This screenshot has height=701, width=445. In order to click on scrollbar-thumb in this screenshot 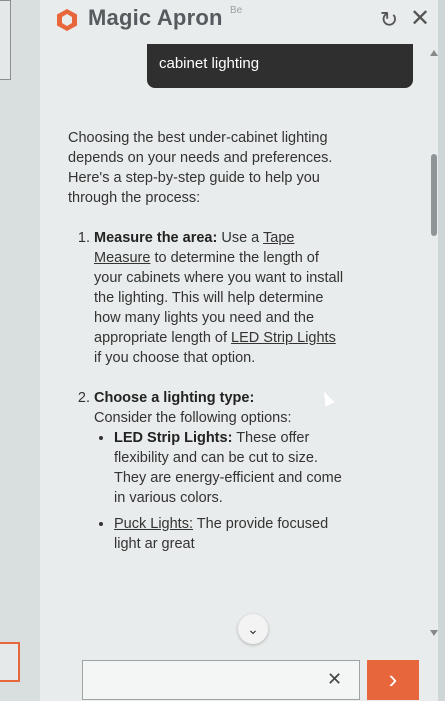, I will do `click(434, 195)`.